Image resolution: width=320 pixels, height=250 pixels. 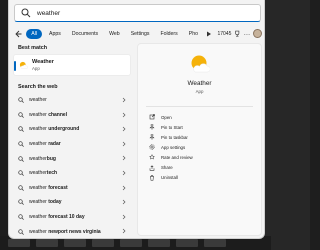 What do you see at coordinates (57, 217) in the screenshot?
I see `web-suggestion-label: weather forecast 10 day` at bounding box center [57, 217].